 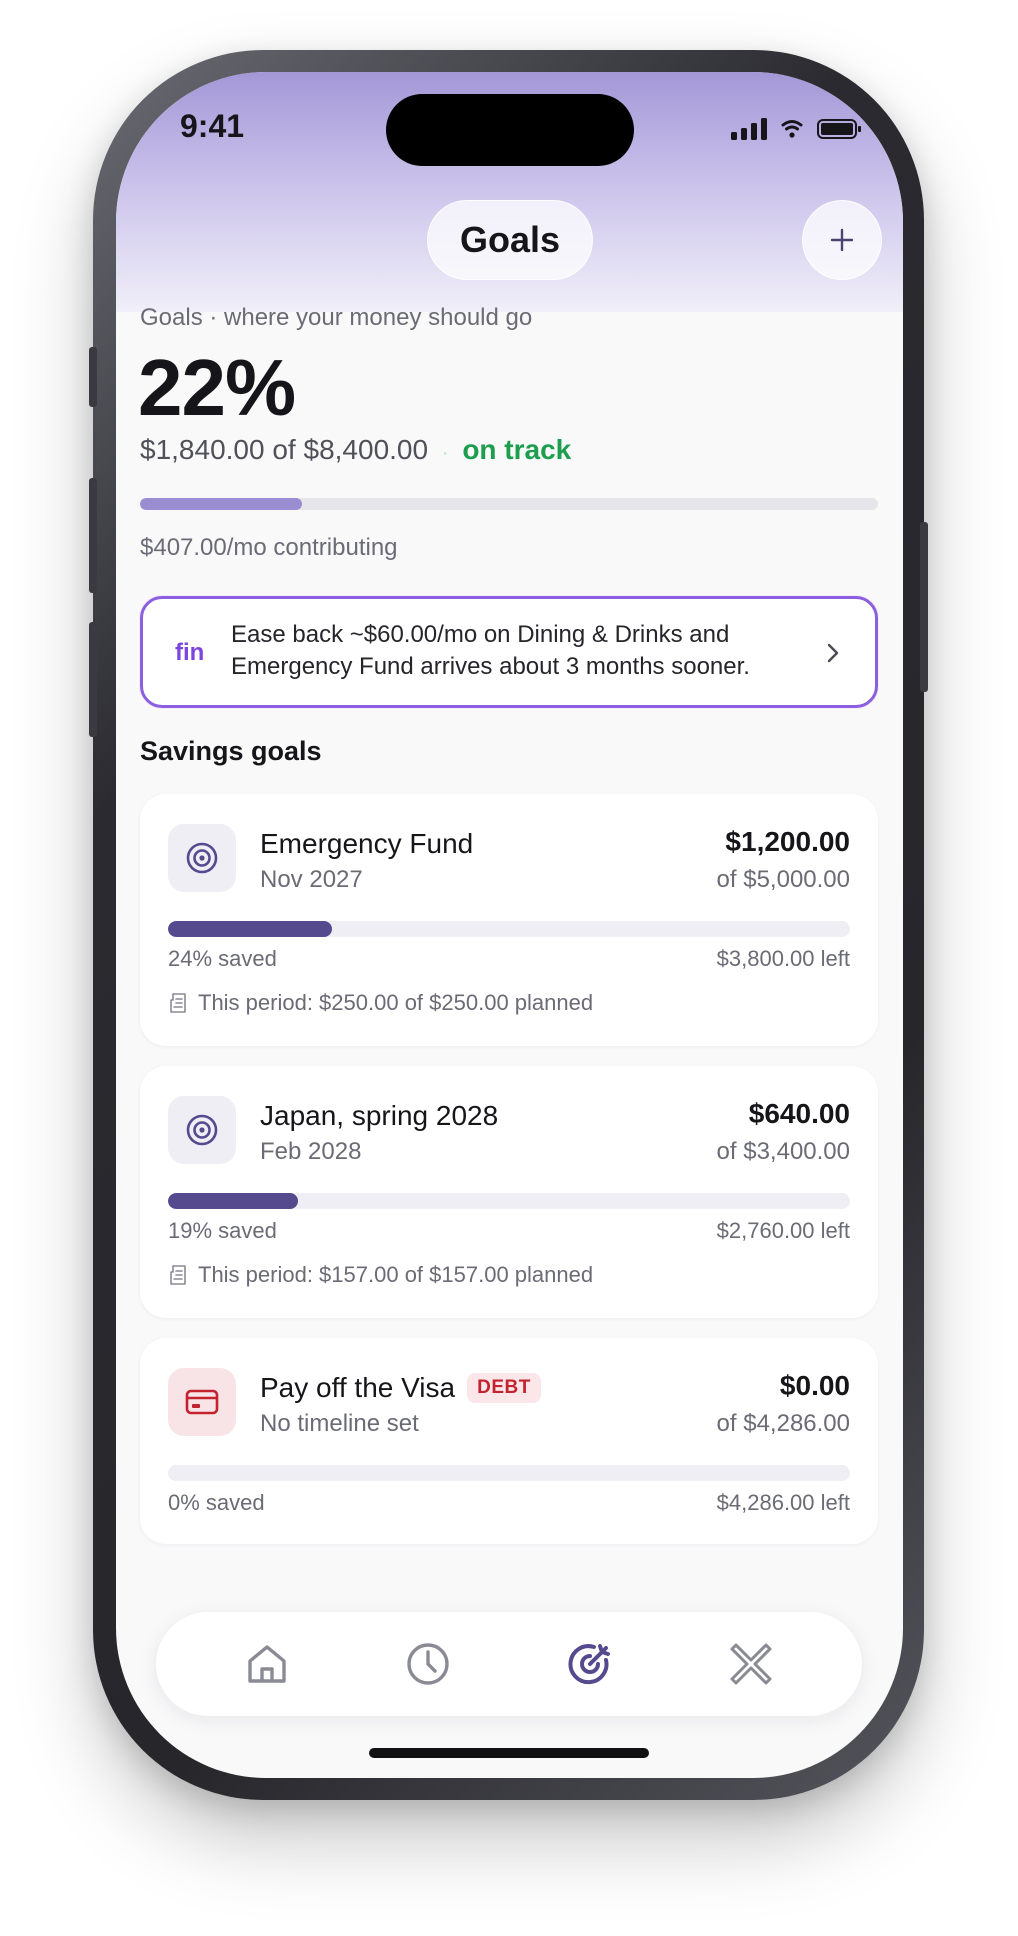 I want to click on battery-icon, so click(x=839, y=129).